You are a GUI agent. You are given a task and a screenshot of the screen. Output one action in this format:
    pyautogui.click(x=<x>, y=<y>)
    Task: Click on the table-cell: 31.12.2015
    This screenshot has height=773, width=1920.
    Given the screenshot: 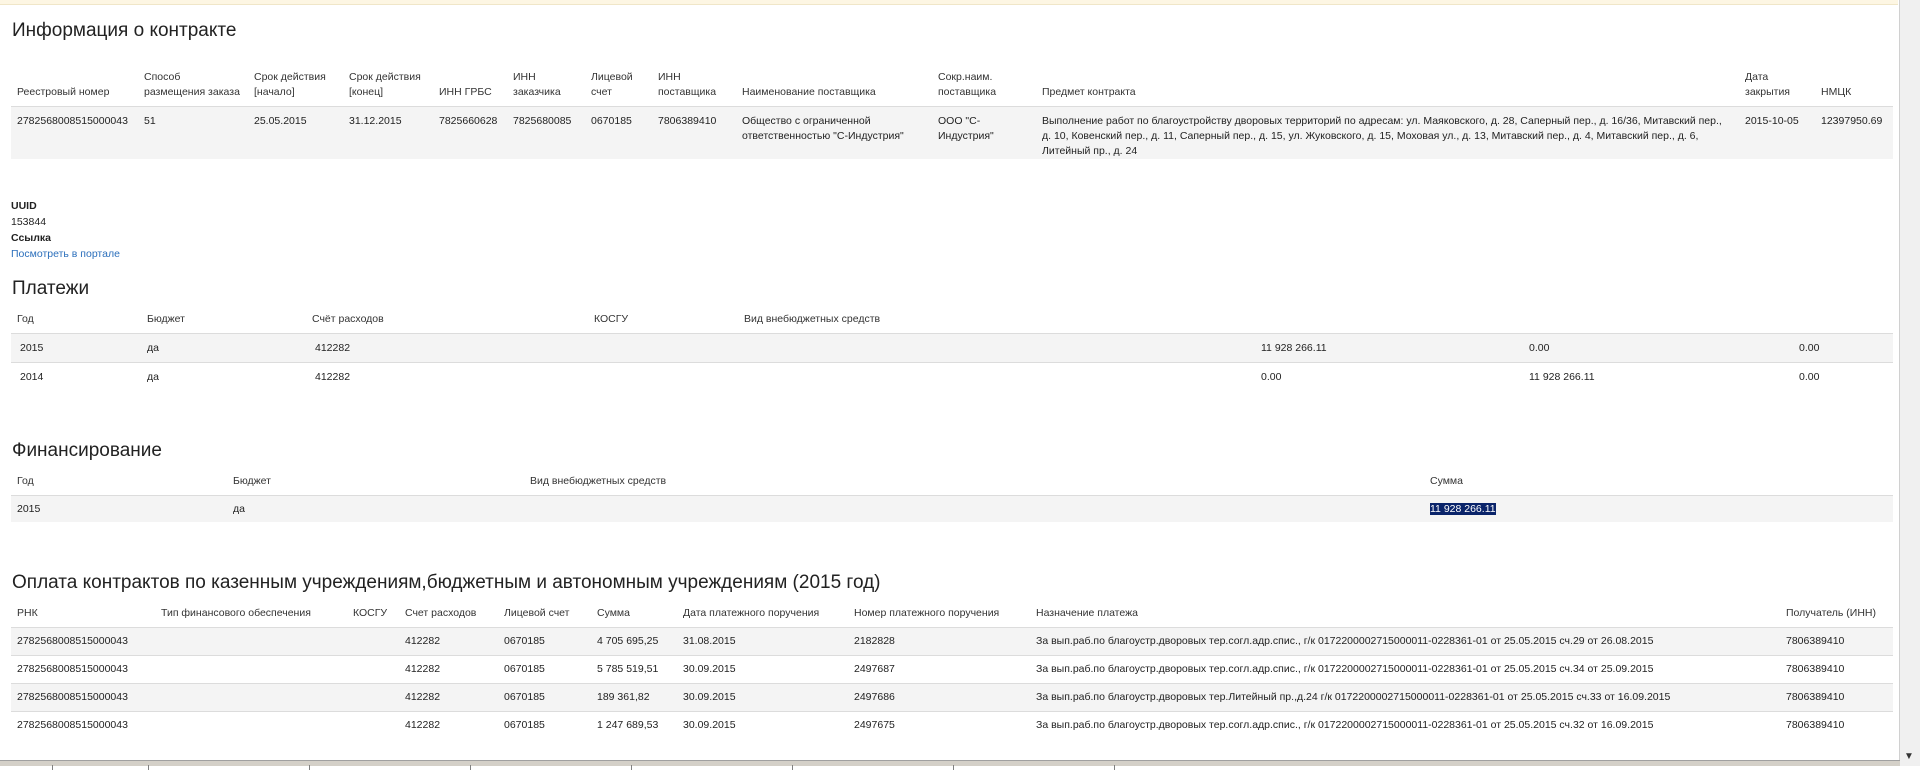 What is the action you would take?
    pyautogui.click(x=388, y=132)
    